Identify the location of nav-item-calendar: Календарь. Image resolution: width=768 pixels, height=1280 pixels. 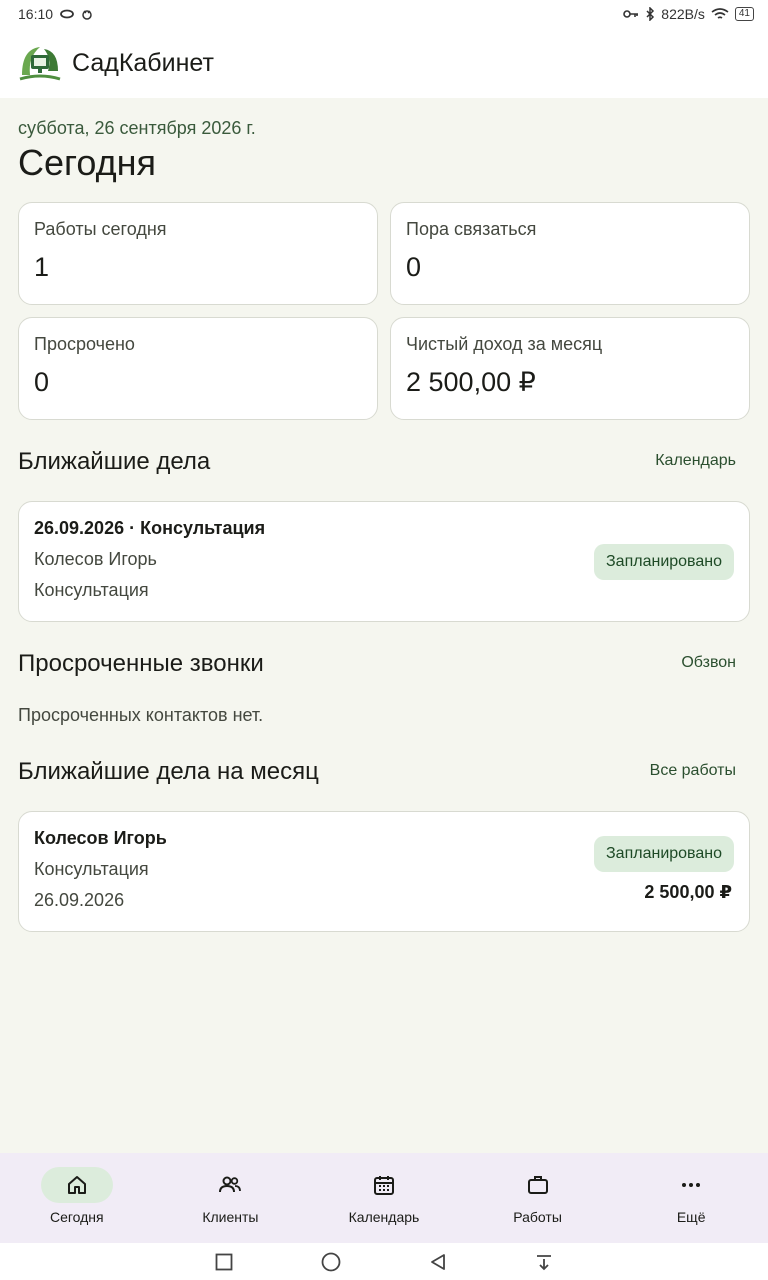
(384, 1198).